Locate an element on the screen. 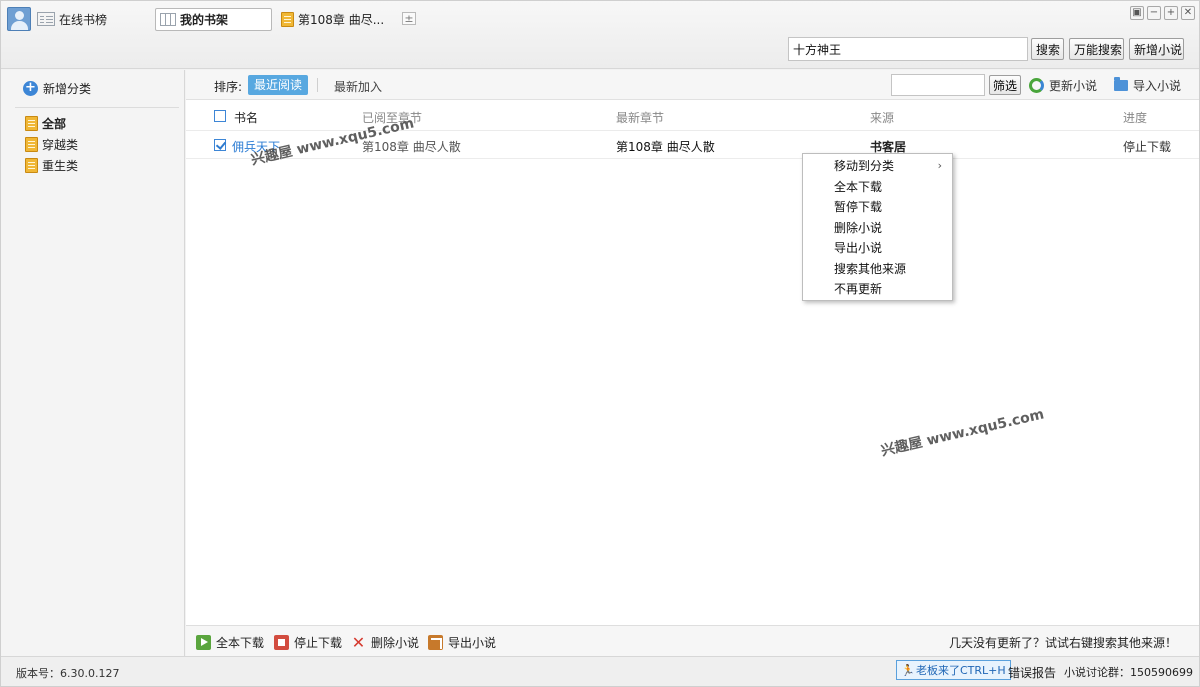 The height and width of the screenshot is (687, 1200). table-header: 书名 已阅至章节 最新章节 来源 进度 is located at coordinates (692, 116).